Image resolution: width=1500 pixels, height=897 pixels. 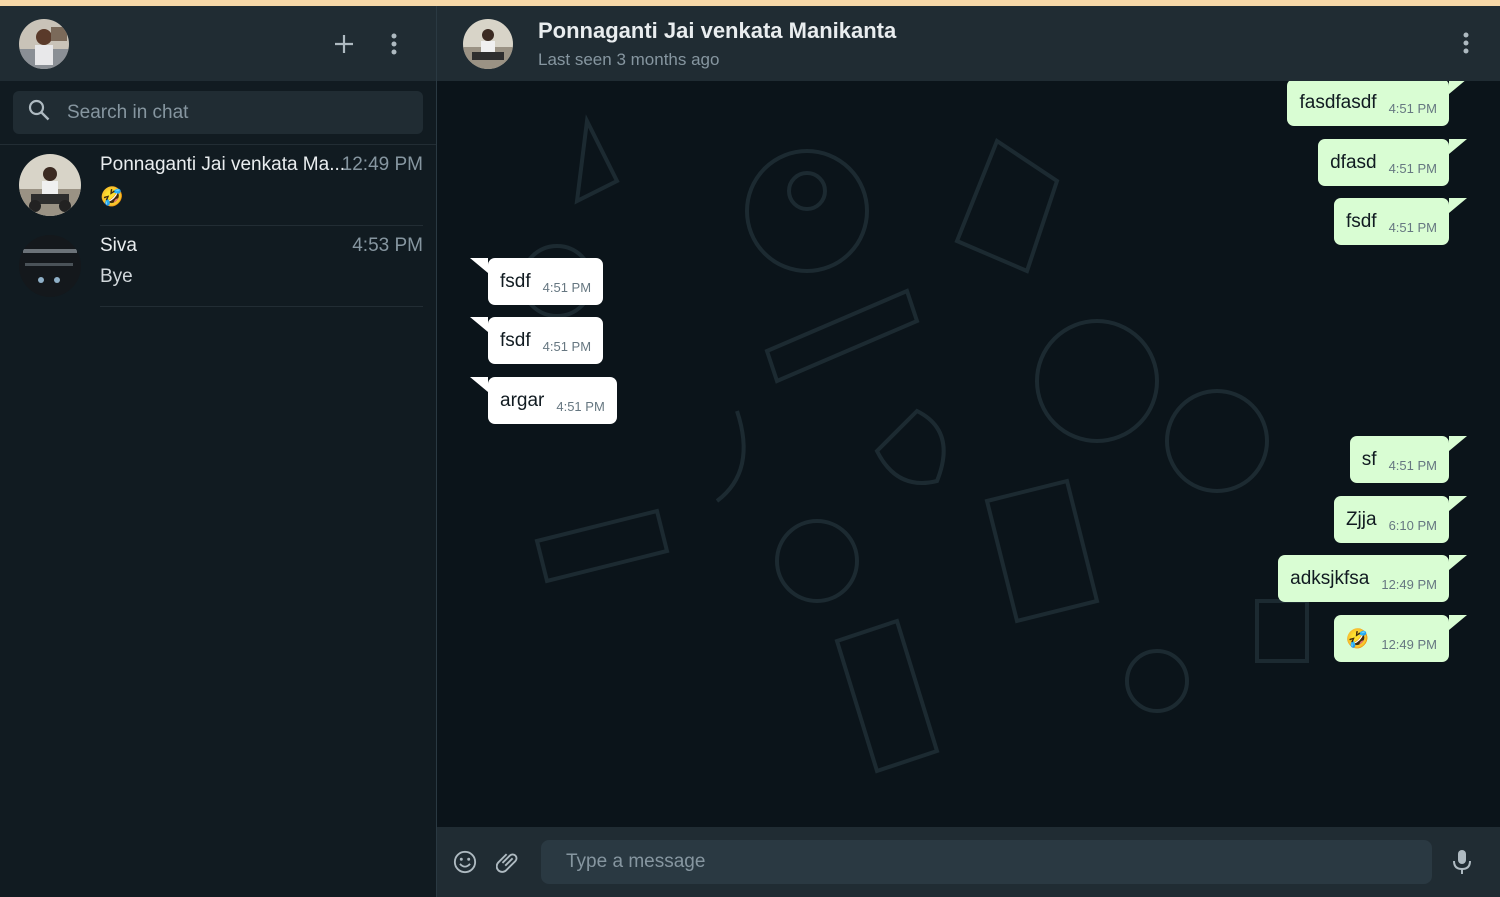 I want to click on microphone-icon, so click(x=1462, y=862).